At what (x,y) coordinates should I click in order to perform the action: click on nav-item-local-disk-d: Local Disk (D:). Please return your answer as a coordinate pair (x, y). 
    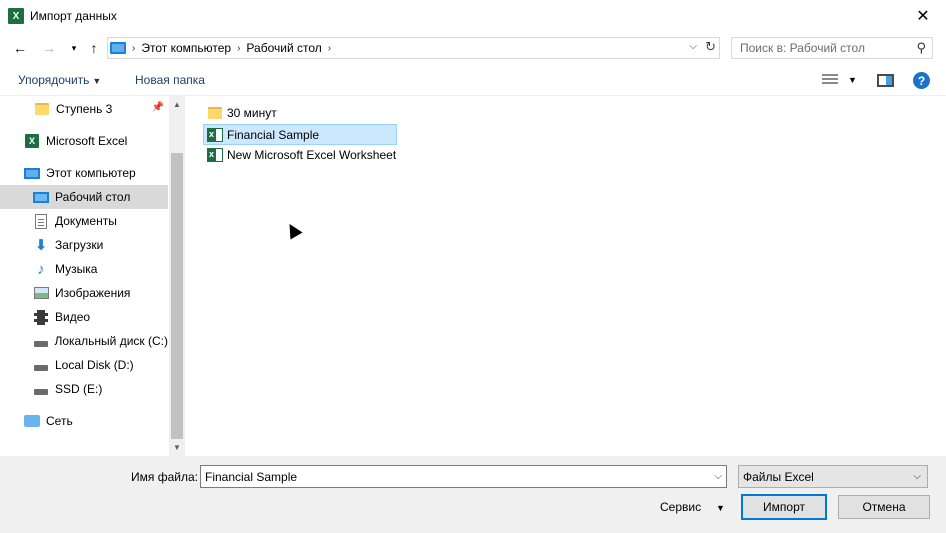
    Looking at the image, I should click on (84, 365).